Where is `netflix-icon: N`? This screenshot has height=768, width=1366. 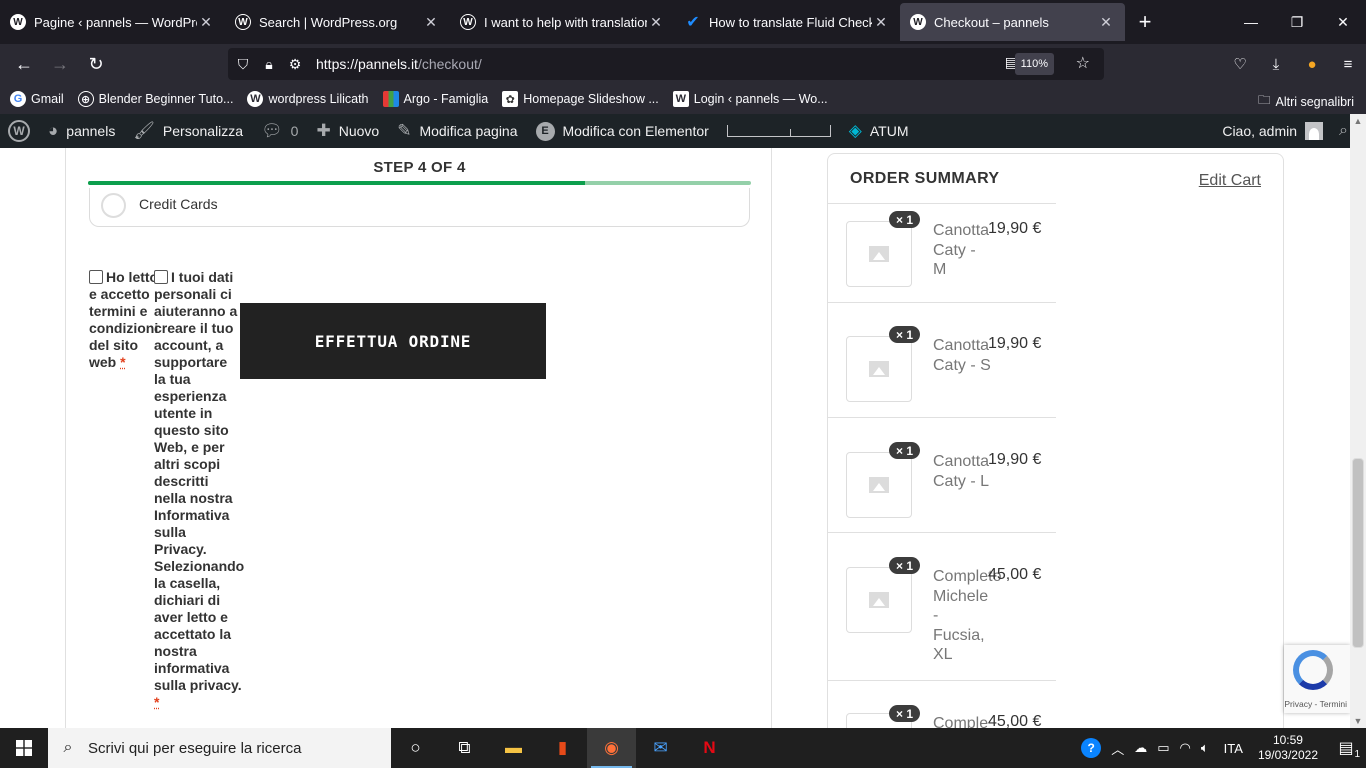 netflix-icon: N is located at coordinates (709, 748).